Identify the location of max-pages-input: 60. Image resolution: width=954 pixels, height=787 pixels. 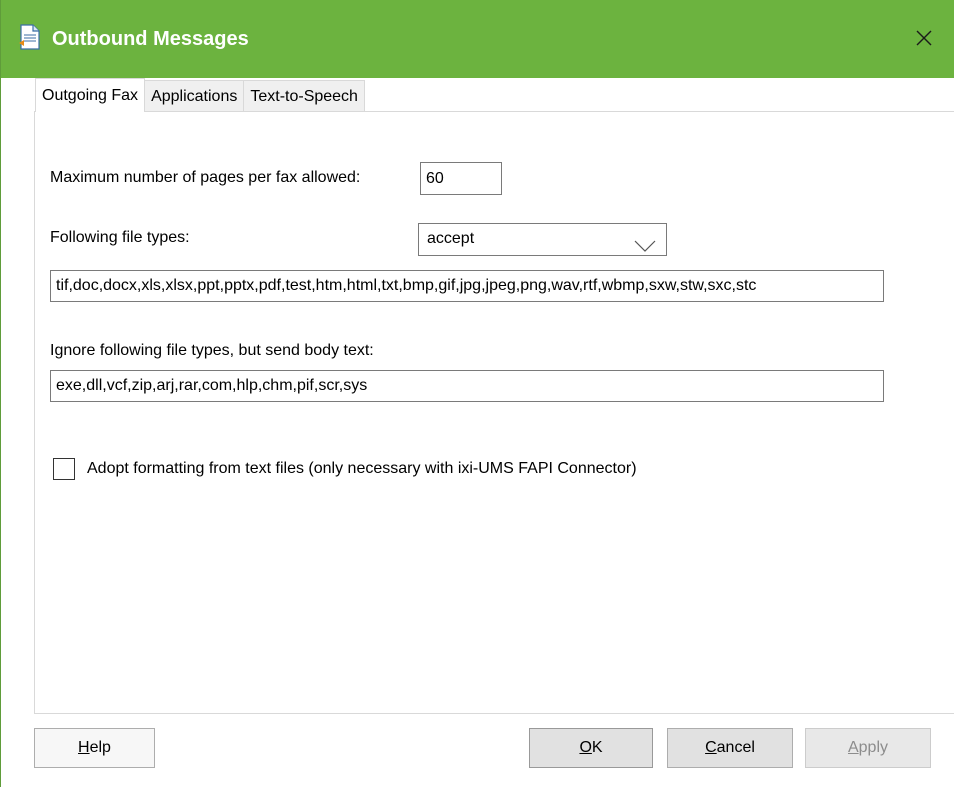
(461, 178).